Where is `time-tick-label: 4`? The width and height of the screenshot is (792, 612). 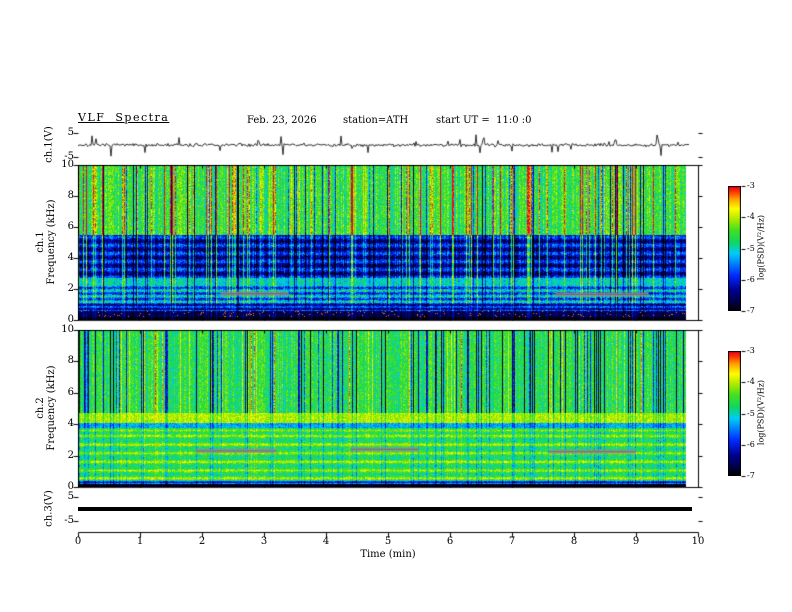 time-tick-label: 4 is located at coordinates (326, 541).